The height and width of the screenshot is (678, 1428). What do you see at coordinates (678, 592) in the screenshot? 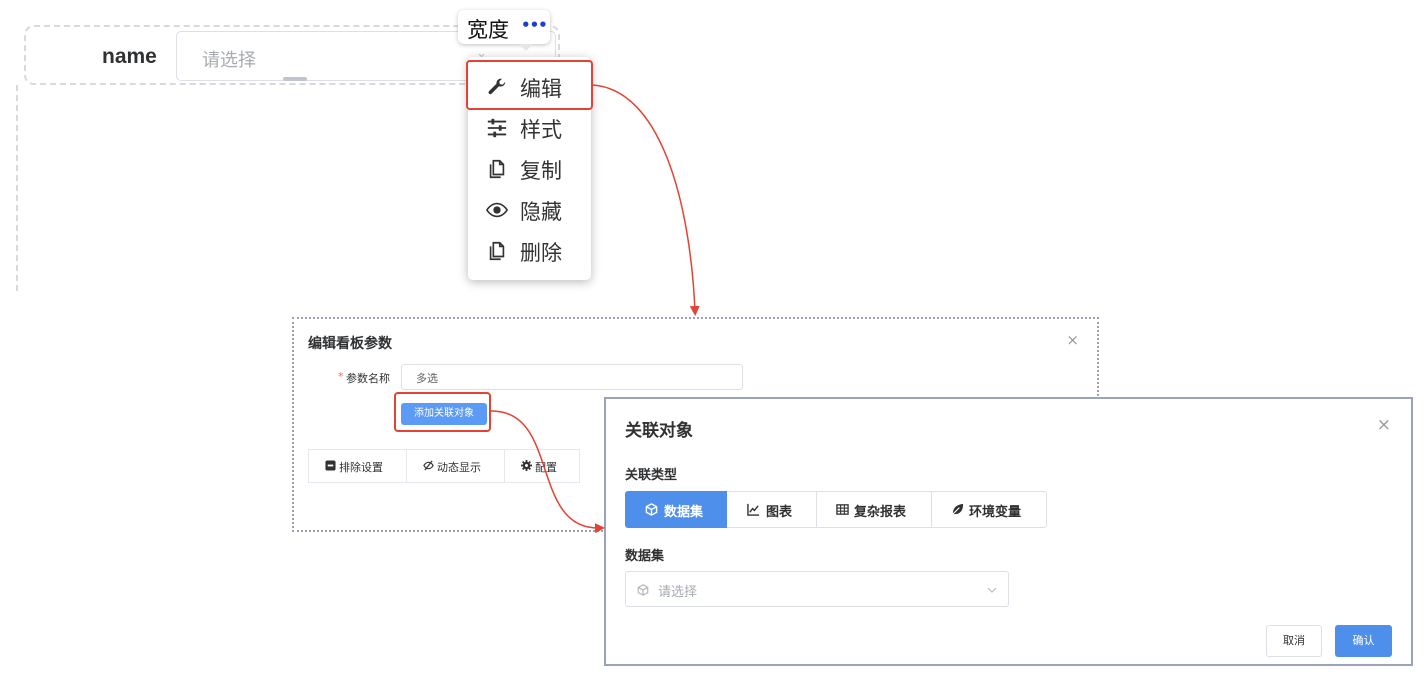
I see `dataset-placeholder: 请选择` at bounding box center [678, 592].